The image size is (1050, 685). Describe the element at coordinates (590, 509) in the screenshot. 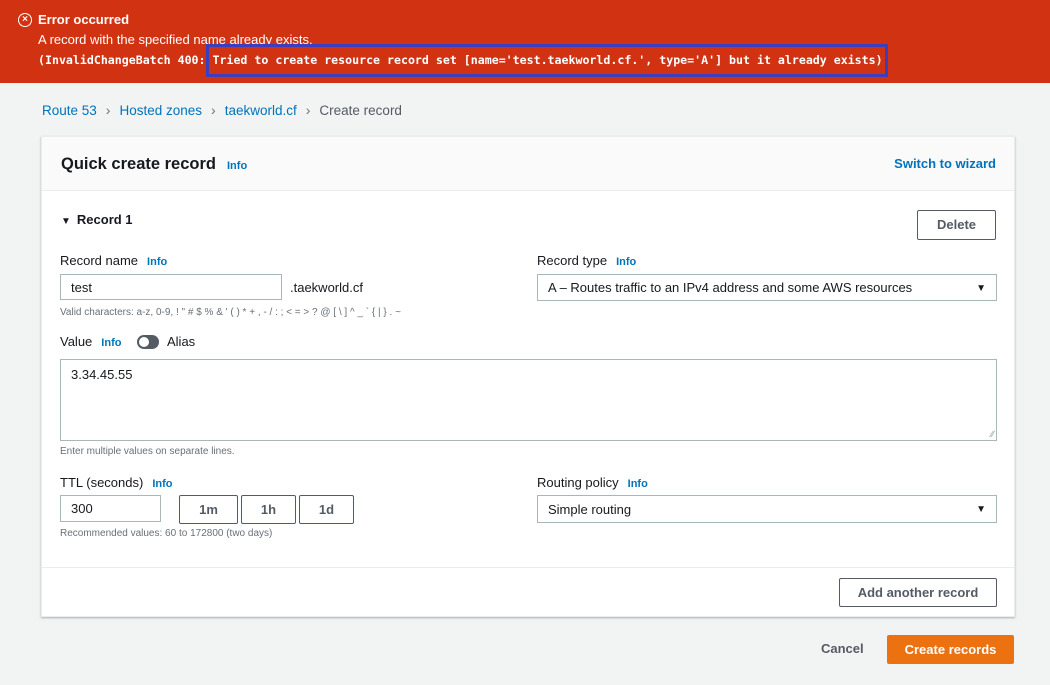

I see `routing-policy-value: Simple routing` at that location.